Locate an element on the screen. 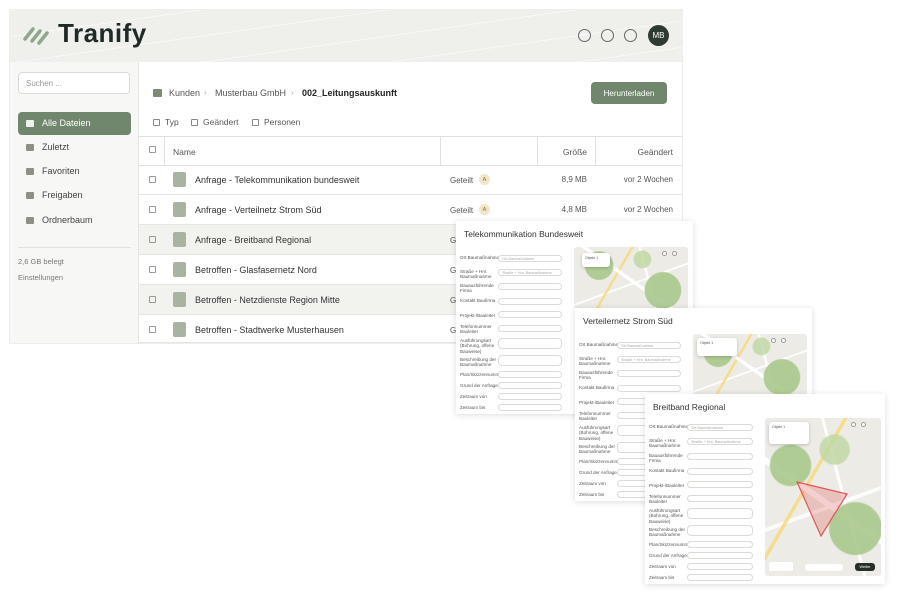  tree-icon is located at coordinates (30, 220).